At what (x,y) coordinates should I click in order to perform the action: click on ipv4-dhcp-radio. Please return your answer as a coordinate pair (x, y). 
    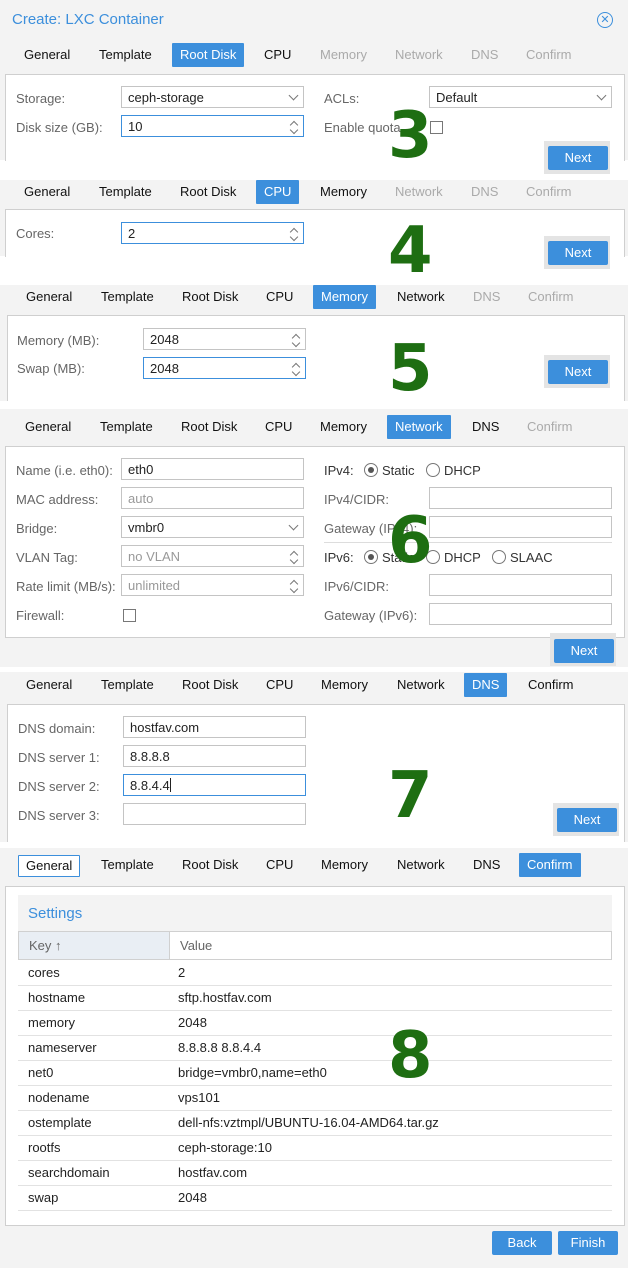
    Looking at the image, I should click on (433, 470).